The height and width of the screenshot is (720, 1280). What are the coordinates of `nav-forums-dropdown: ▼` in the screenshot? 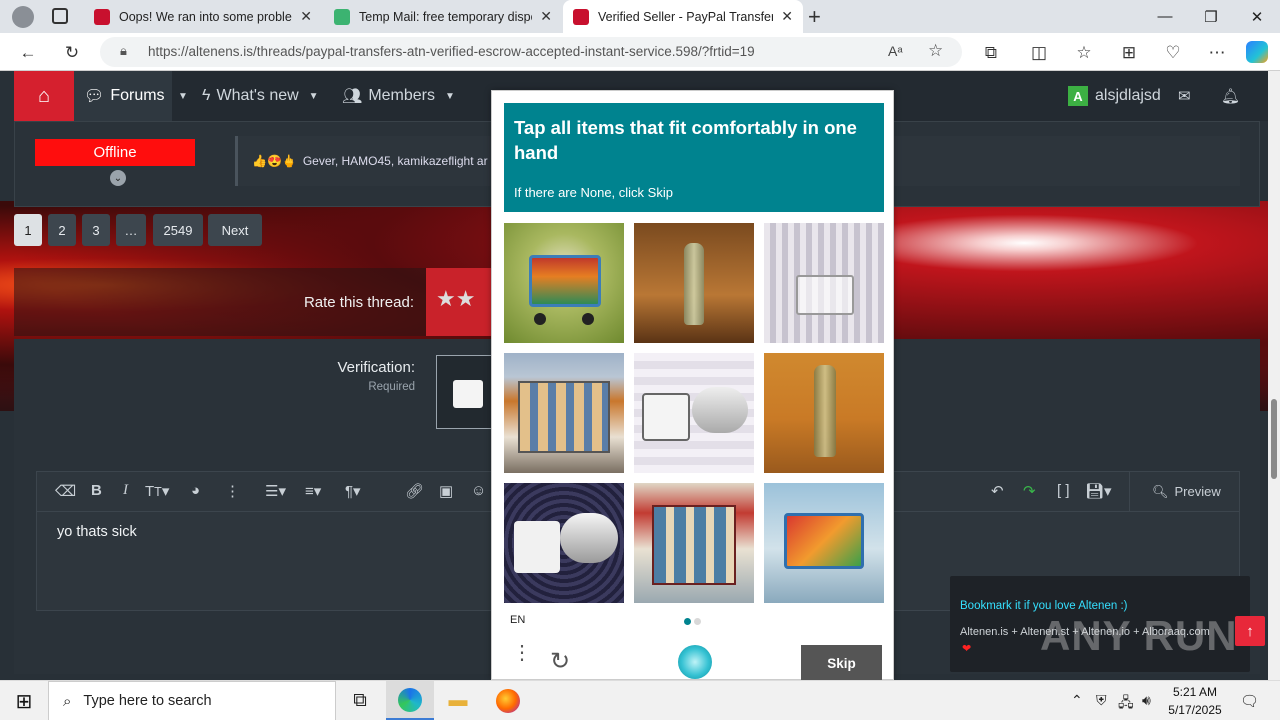 It's located at (183, 96).